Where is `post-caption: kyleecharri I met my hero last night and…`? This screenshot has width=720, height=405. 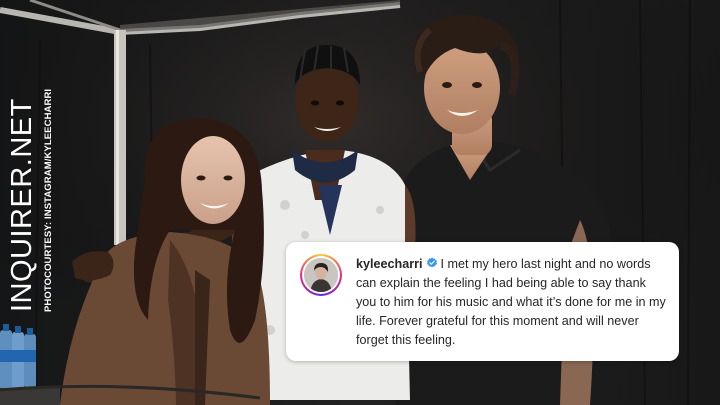
post-caption: kyleecharri I met my hero last night and… is located at coordinates (512, 302).